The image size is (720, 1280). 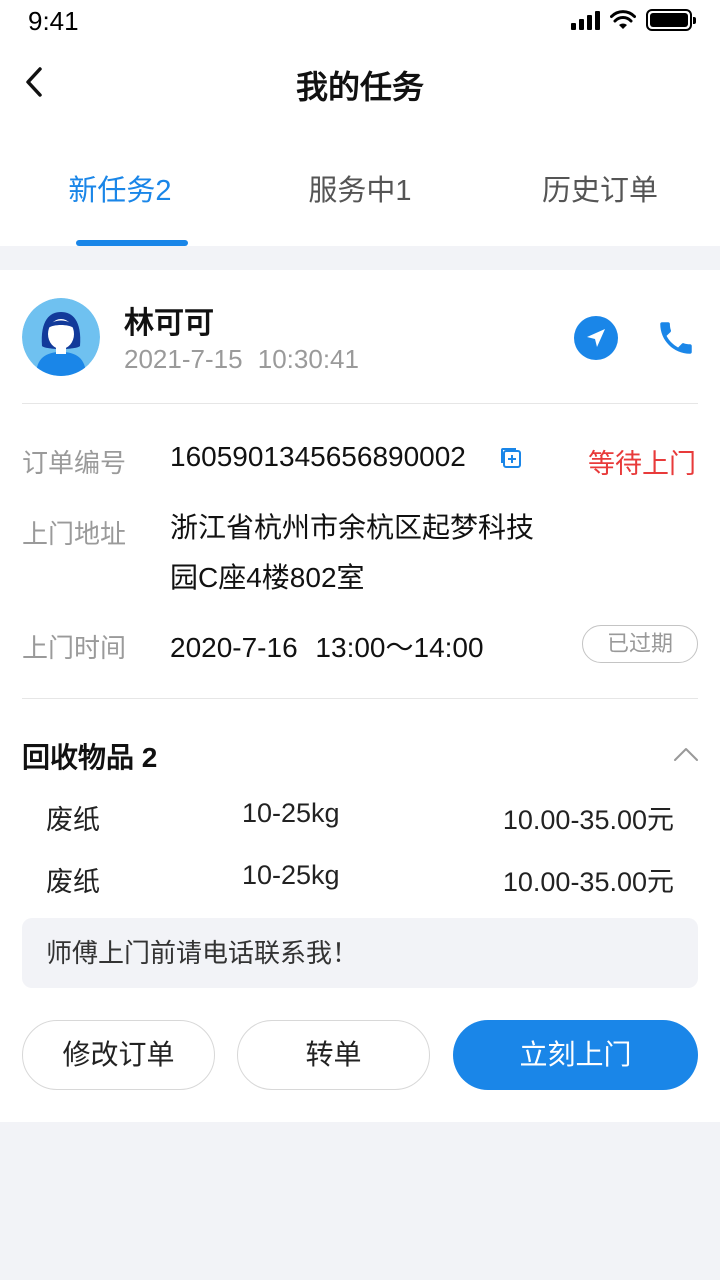 I want to click on tab-active-indicator, so click(x=132, y=243).